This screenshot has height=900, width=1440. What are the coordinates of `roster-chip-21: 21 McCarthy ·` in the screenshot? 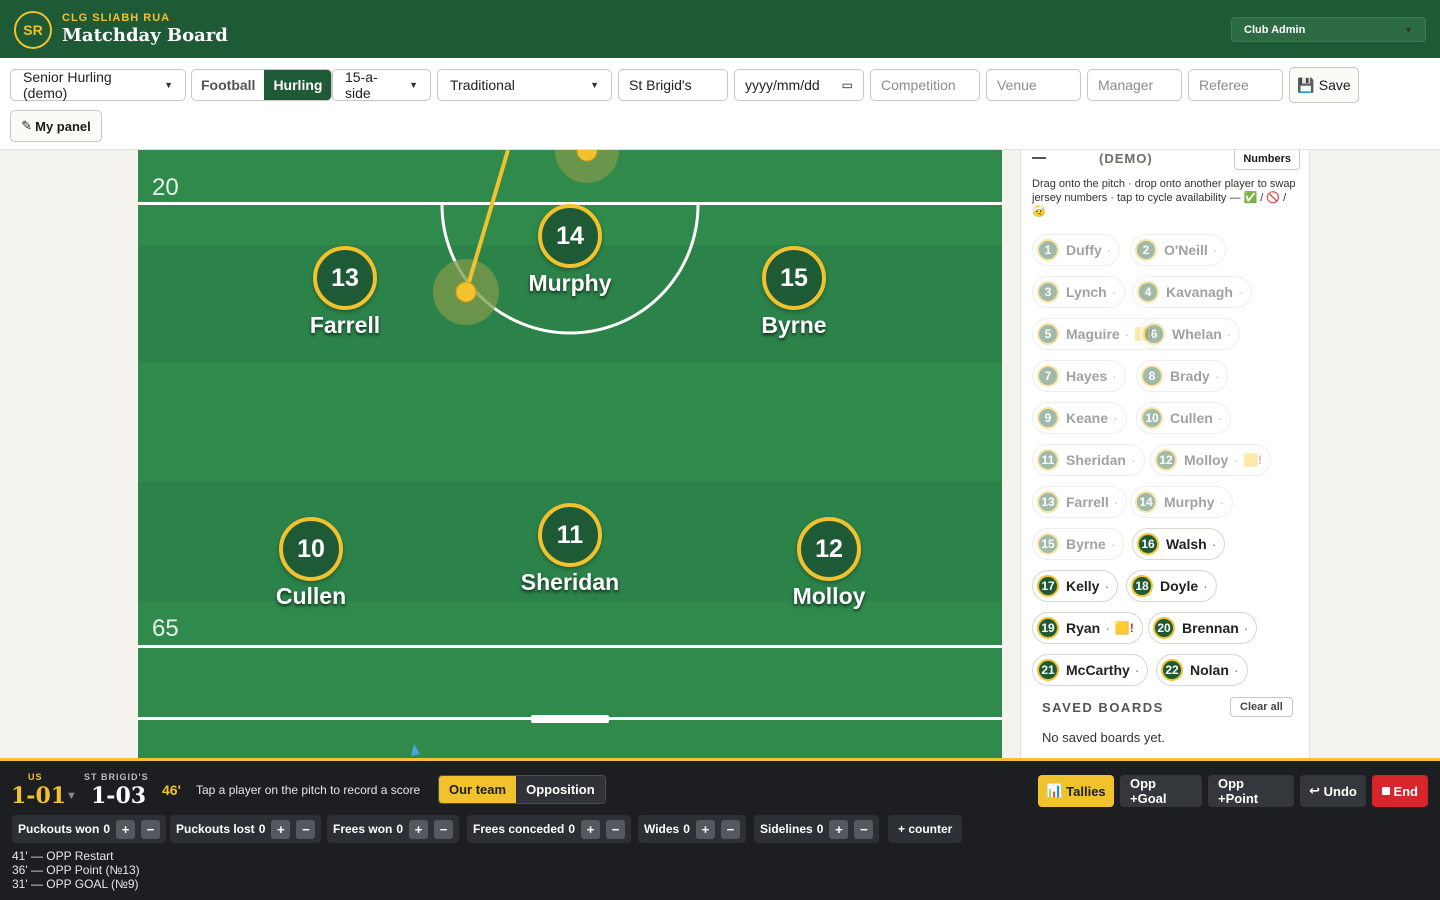 It's located at (1090, 670).